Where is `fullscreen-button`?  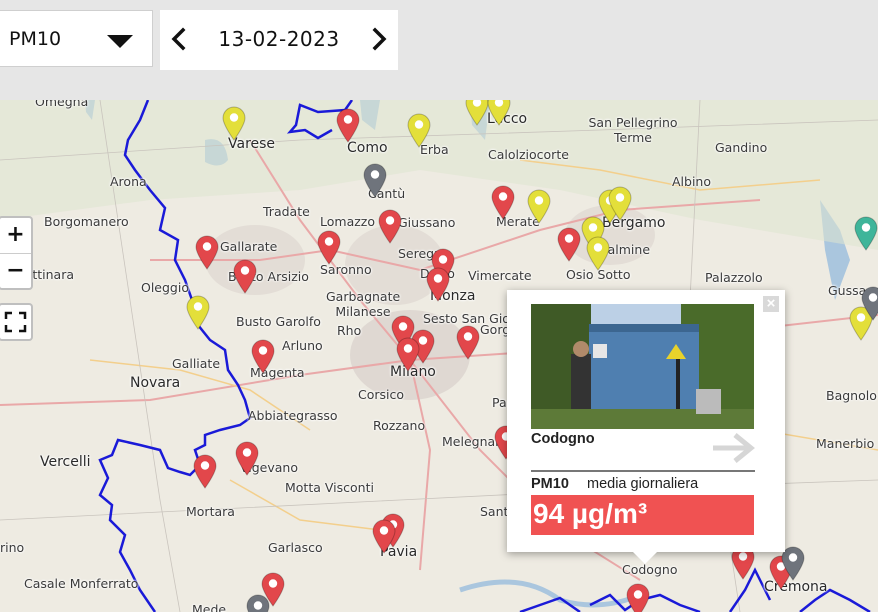
fullscreen-button is located at coordinates (16, 322).